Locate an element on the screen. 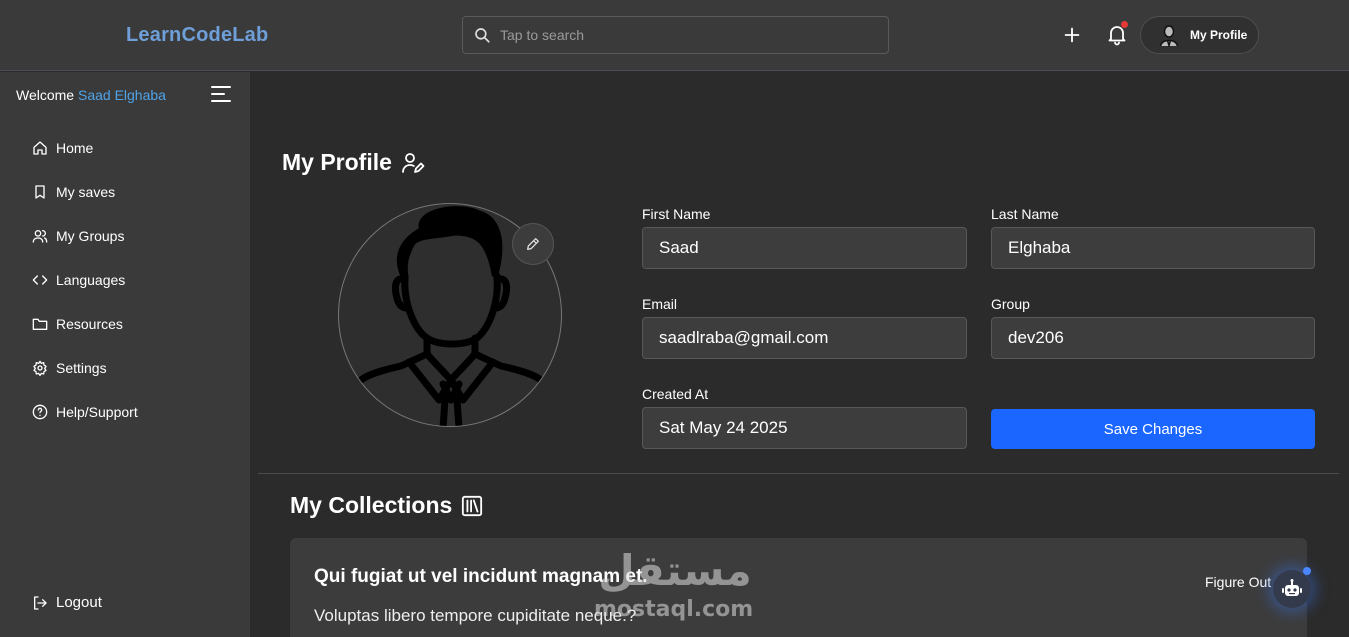 The width and height of the screenshot is (1349, 637). created-at-label: Created At is located at coordinates (675, 394).